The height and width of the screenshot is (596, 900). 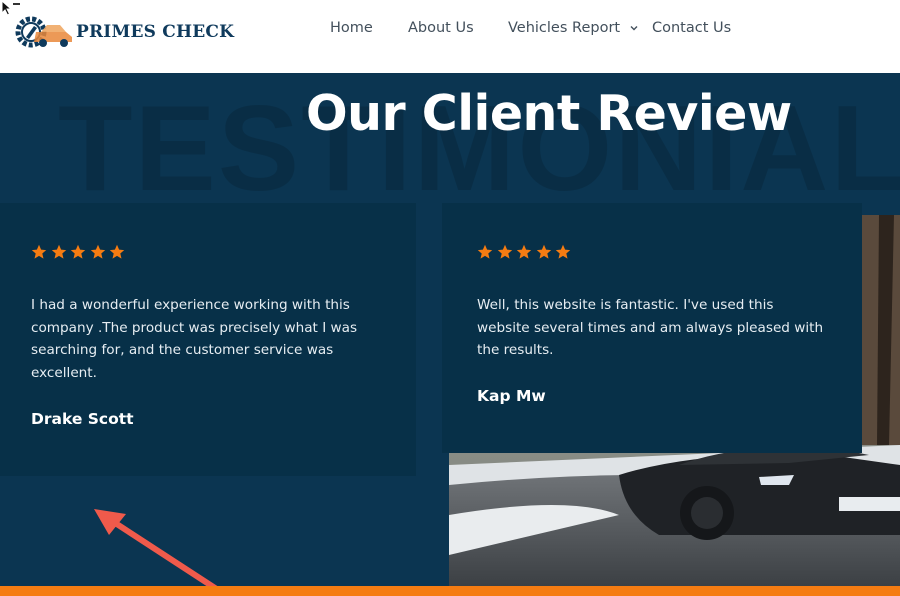 What do you see at coordinates (549, 113) in the screenshot?
I see `section-title: Our Client Review` at bounding box center [549, 113].